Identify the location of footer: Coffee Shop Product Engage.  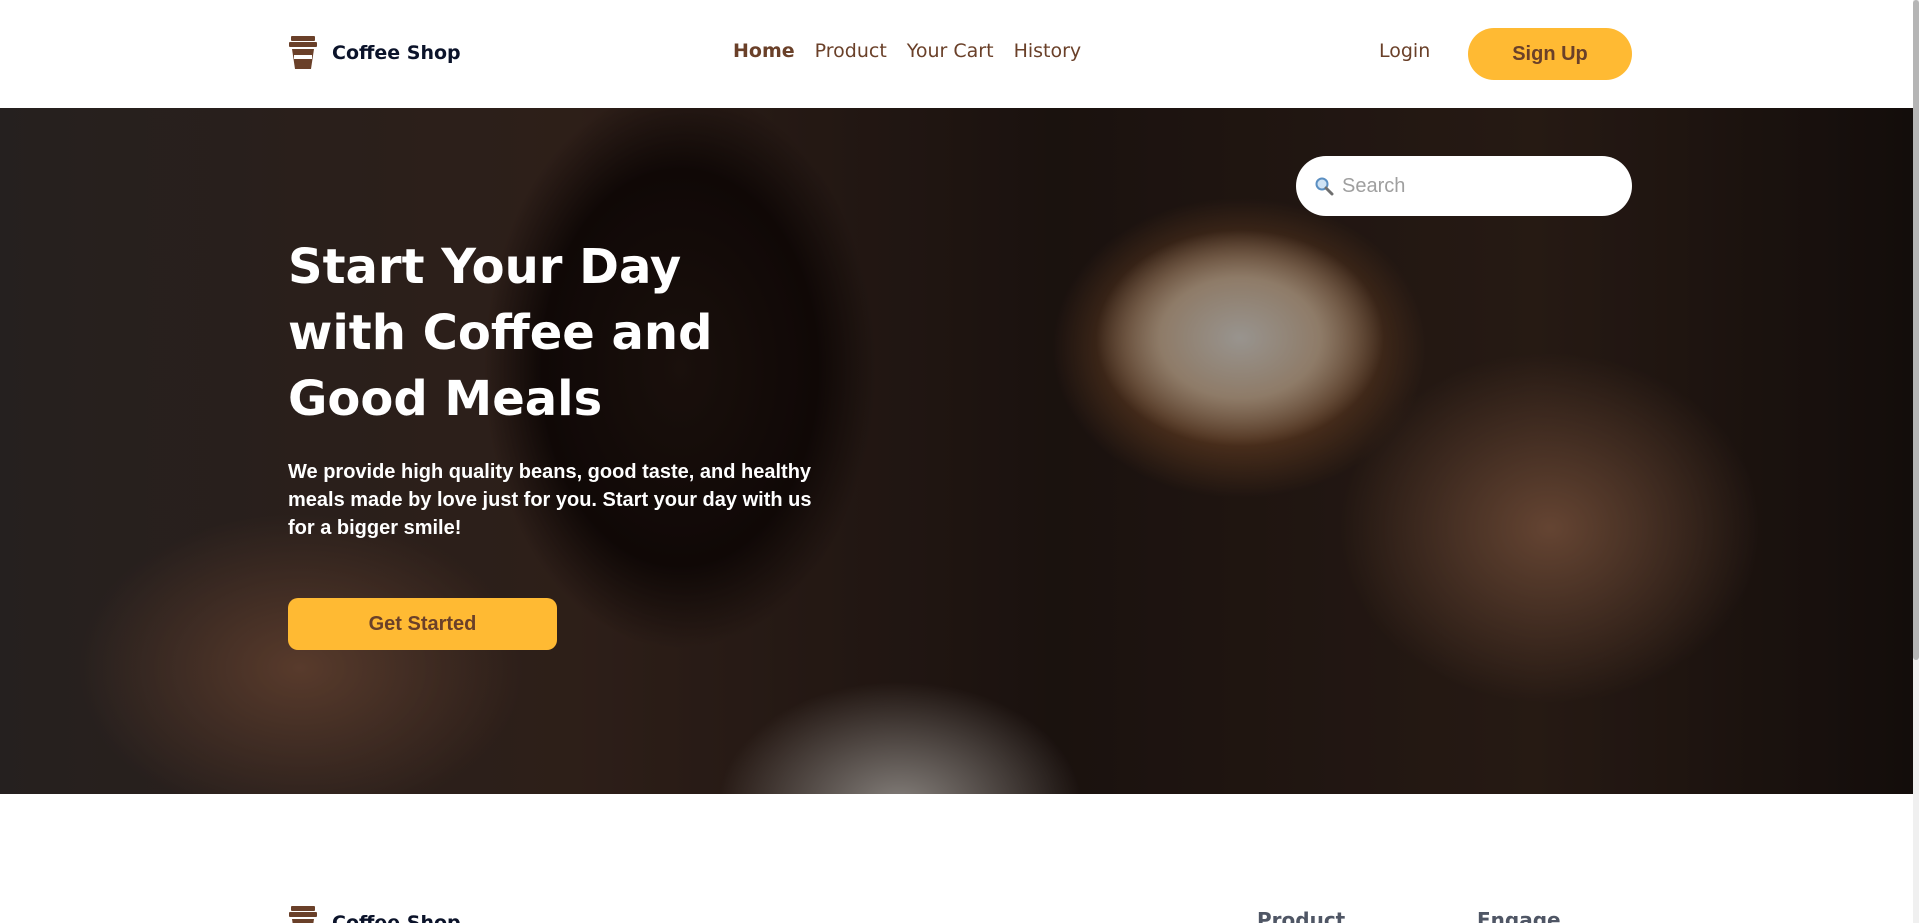
(959, 858).